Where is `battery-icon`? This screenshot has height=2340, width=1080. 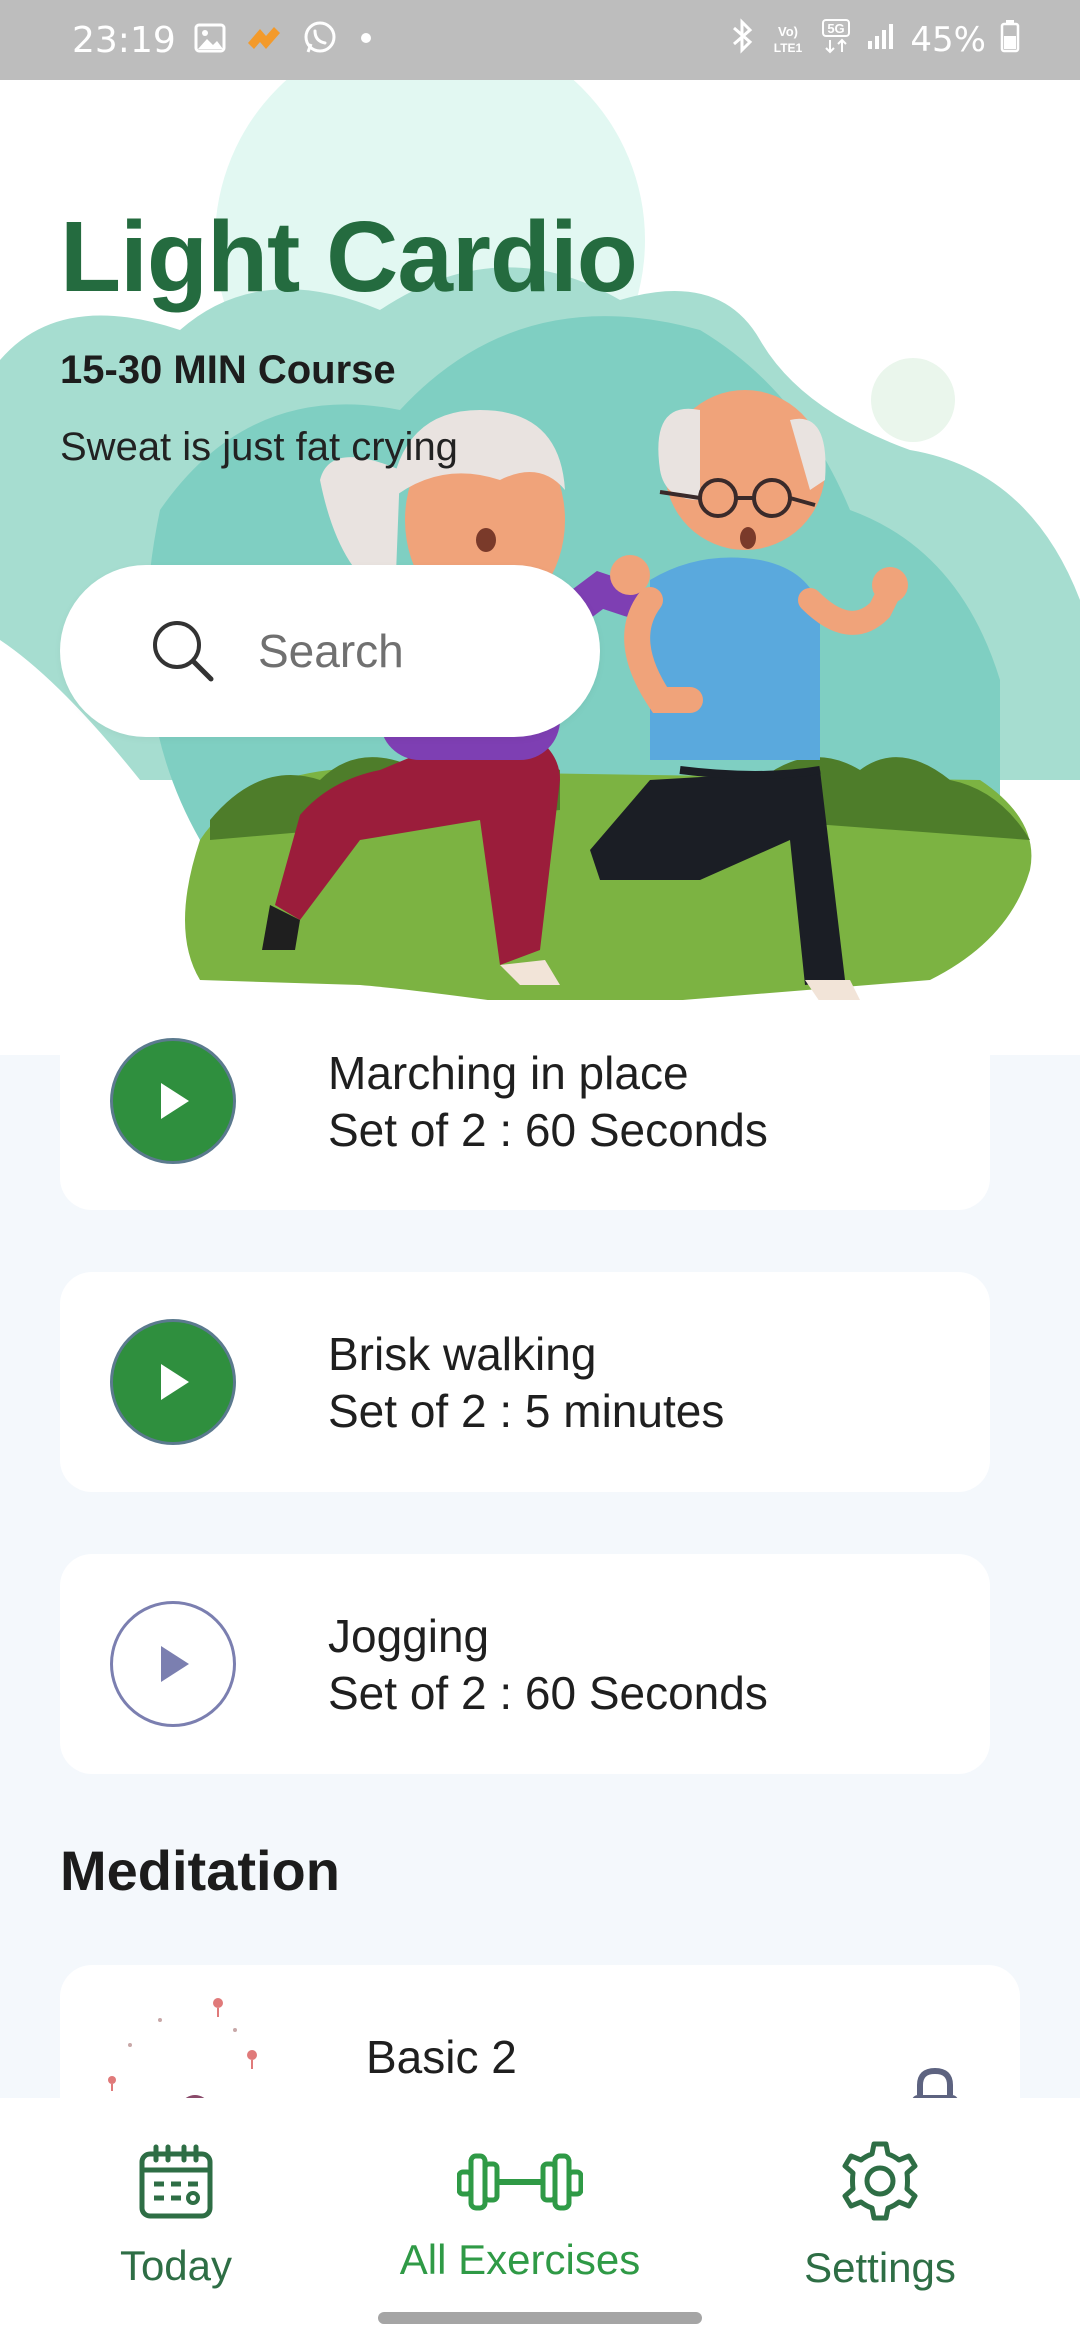 battery-icon is located at coordinates (1010, 40).